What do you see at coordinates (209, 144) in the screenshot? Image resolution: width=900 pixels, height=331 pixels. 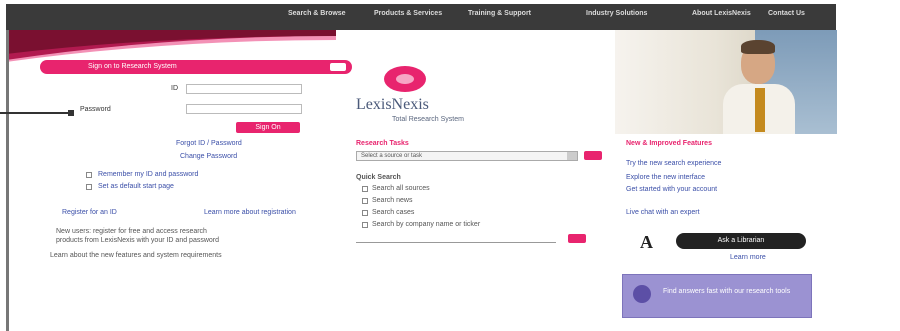 I see `forgot-password-link: Forgot ID / Password` at bounding box center [209, 144].